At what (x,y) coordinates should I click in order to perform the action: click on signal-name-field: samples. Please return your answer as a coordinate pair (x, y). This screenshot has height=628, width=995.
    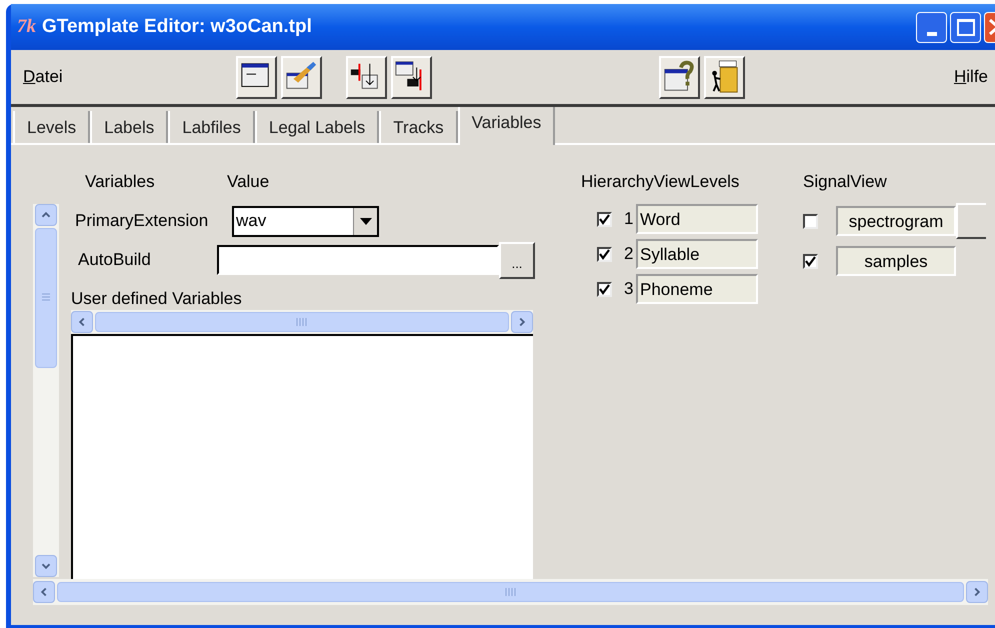
    Looking at the image, I should click on (896, 261).